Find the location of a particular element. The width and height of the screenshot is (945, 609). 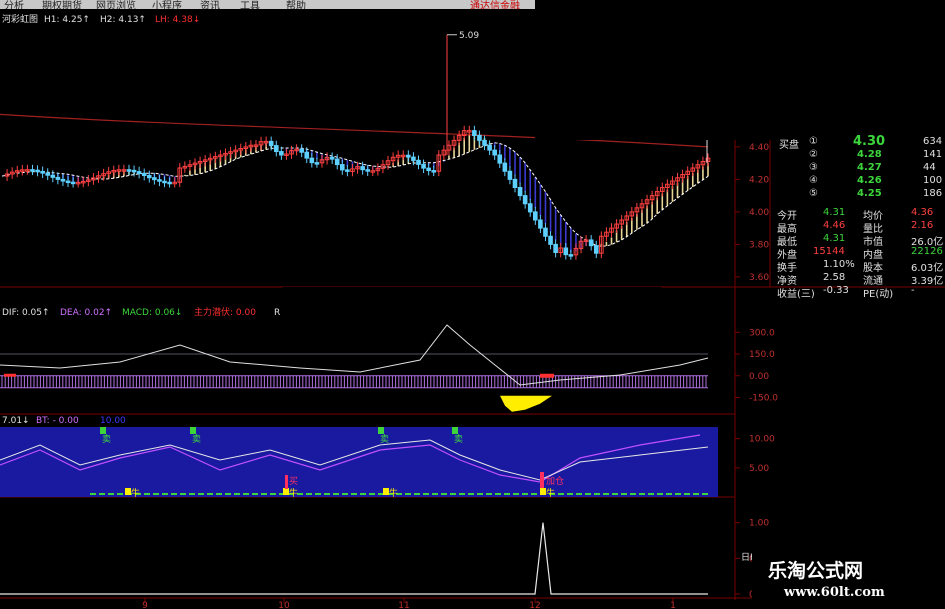

stat-value: 4.36 is located at coordinates (922, 212).